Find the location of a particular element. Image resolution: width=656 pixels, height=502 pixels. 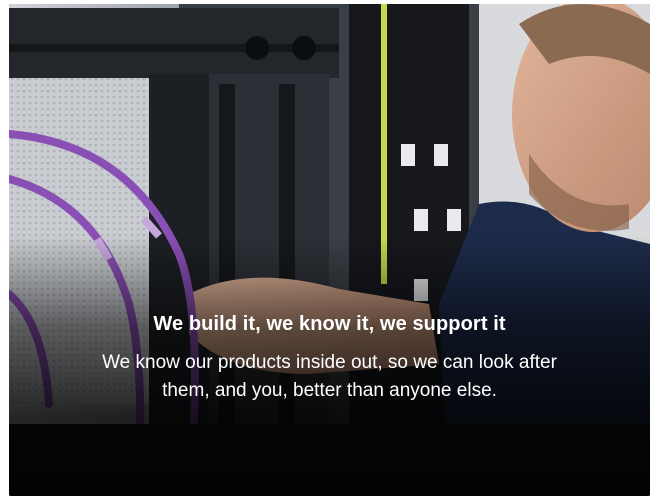

card-headline: We build it, we know it, we support it is located at coordinates (329, 324).